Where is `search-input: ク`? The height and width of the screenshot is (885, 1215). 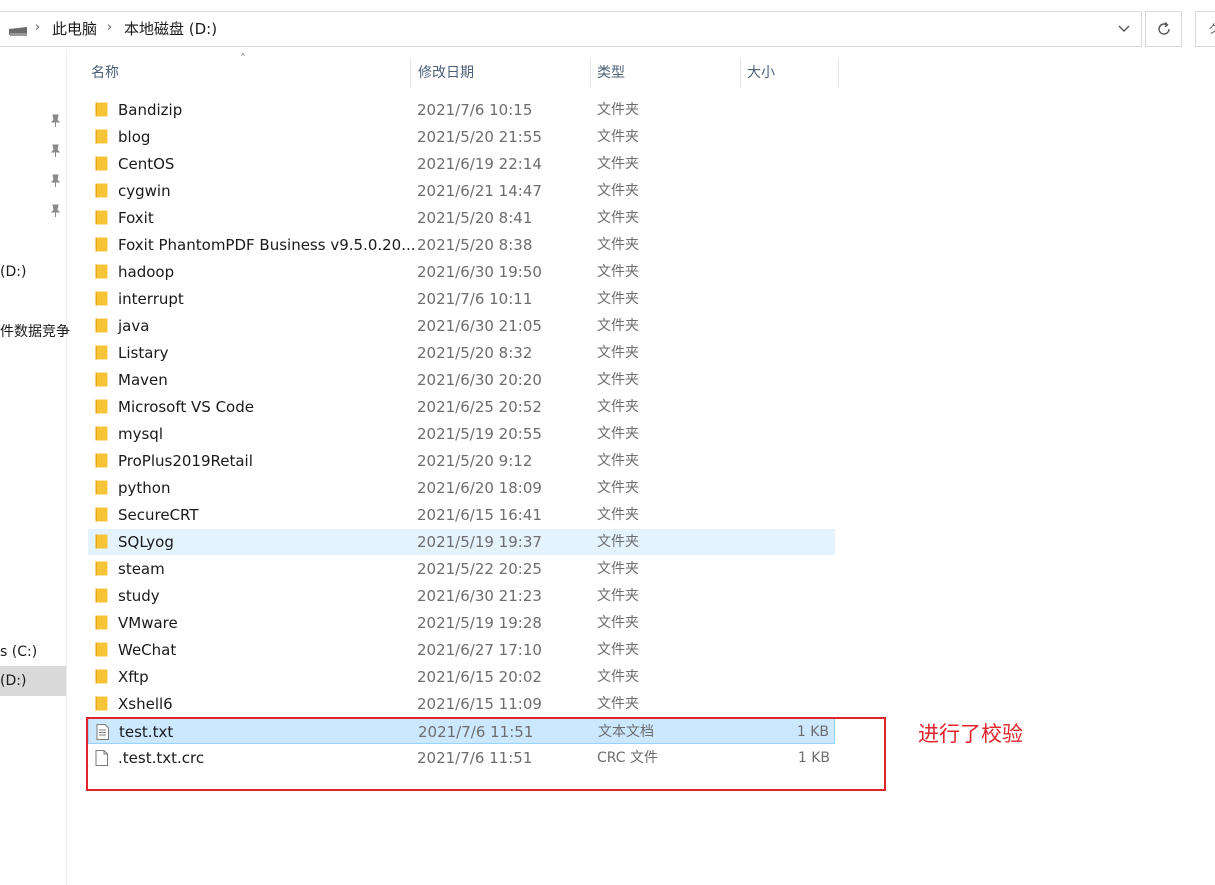 search-input: ク is located at coordinates (1205, 29).